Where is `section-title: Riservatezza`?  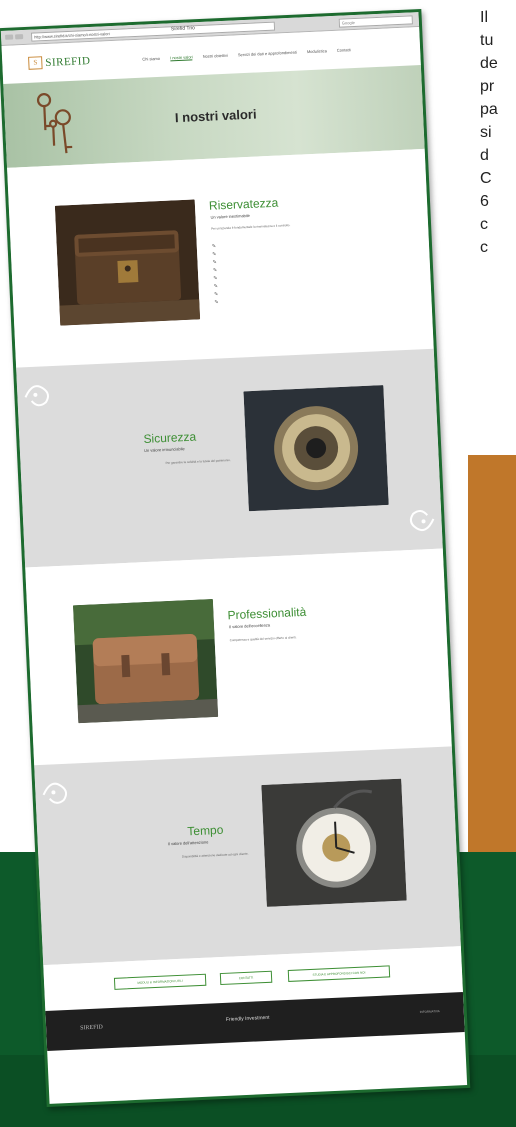
section-title: Riservatezza is located at coordinates (243, 204).